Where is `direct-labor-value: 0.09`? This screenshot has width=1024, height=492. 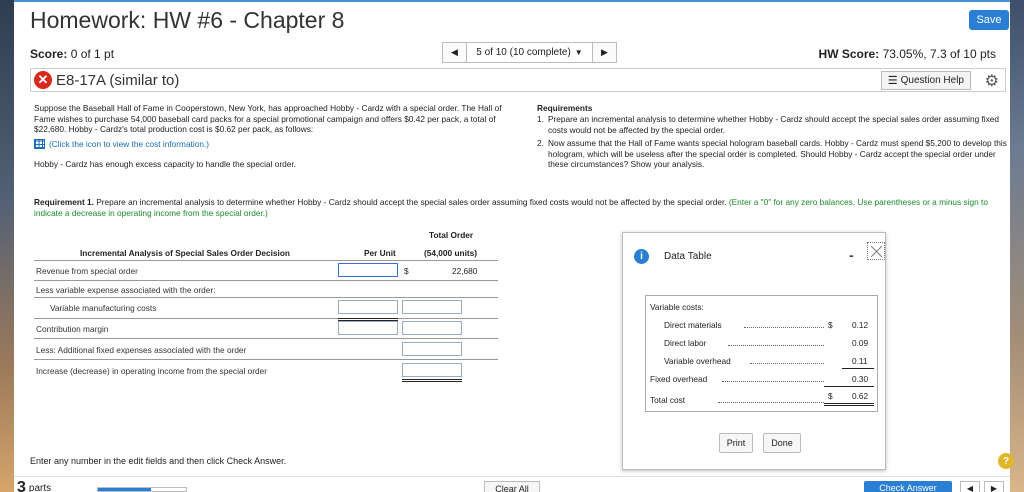 direct-labor-value: 0.09 is located at coordinates (860, 343).